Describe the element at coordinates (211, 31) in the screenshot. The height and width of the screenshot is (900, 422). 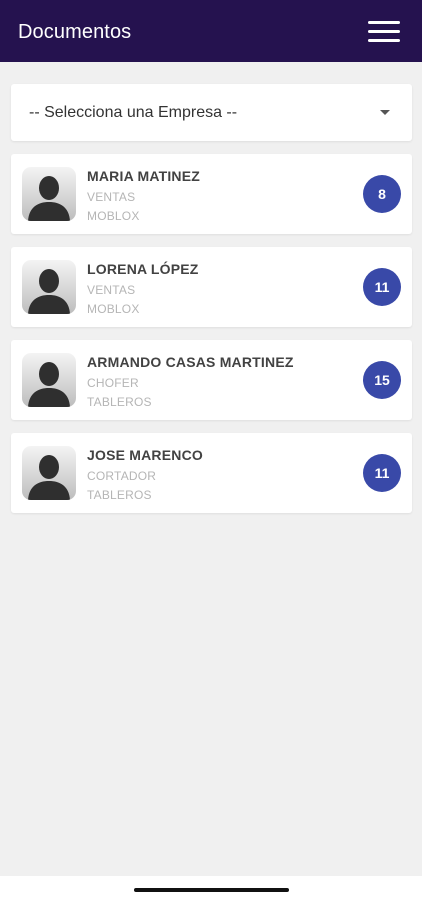
I see `app-header: Documentos` at that location.